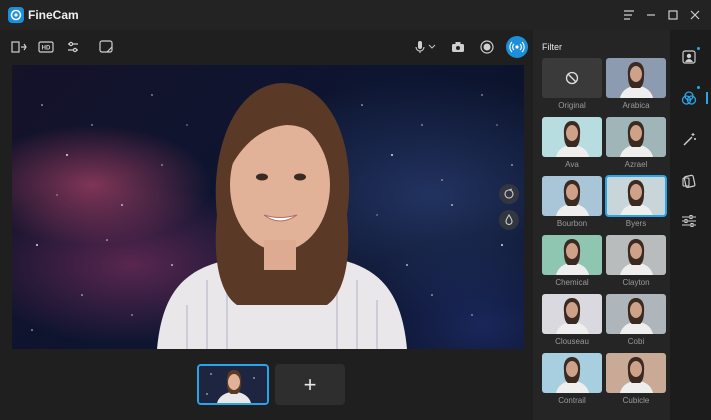 This screenshot has width=711, height=420. I want to click on filter-label: Clayton, so click(636, 282).